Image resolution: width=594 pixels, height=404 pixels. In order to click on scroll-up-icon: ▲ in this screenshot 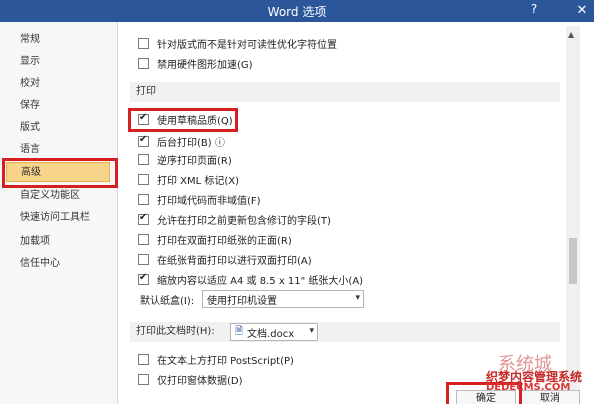, I will do `click(571, 34)`.